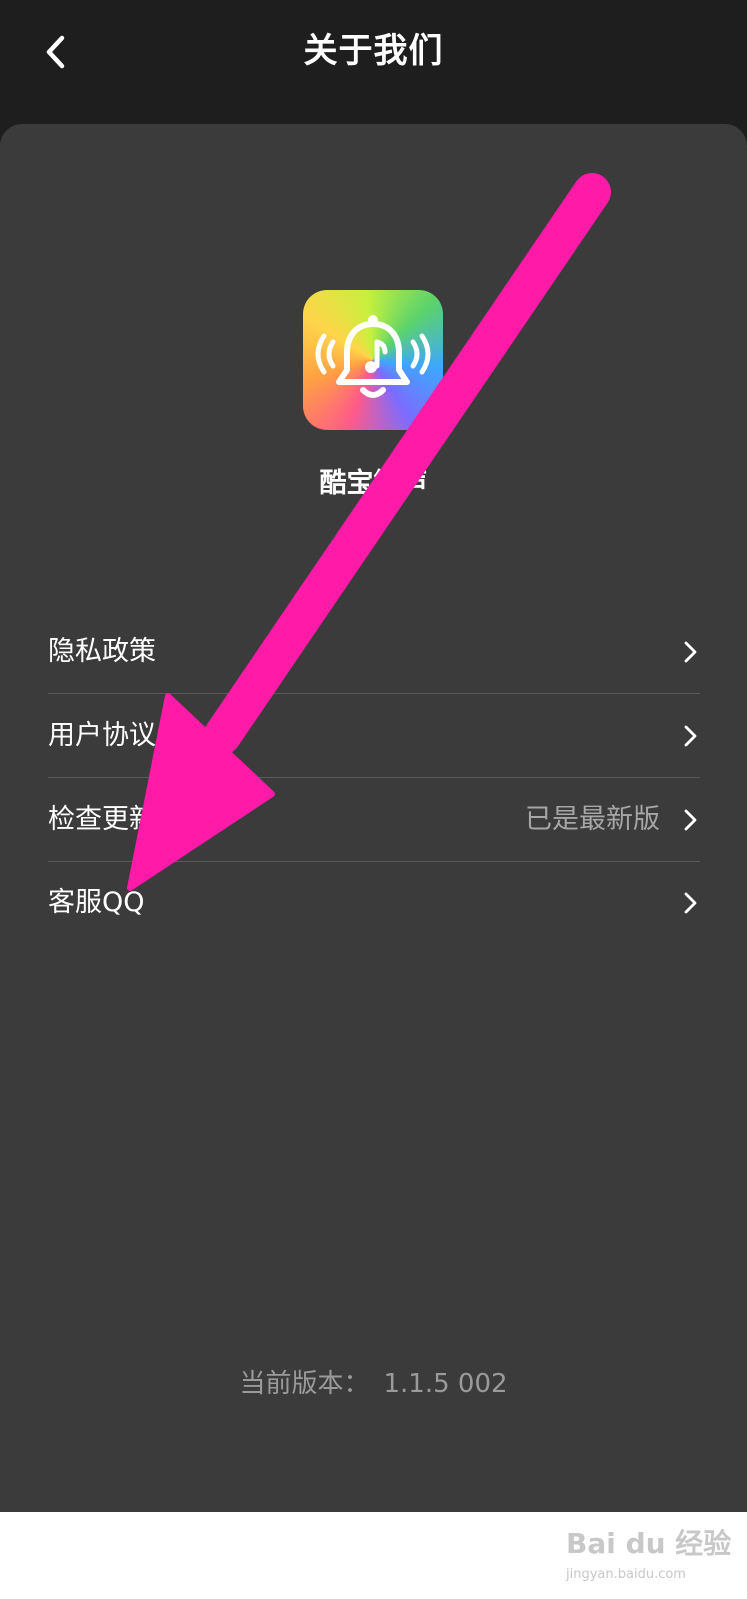 The image size is (747, 1599). Describe the element at coordinates (649, 1543) in the screenshot. I see `watermark-logo: Bai du 经验` at that location.